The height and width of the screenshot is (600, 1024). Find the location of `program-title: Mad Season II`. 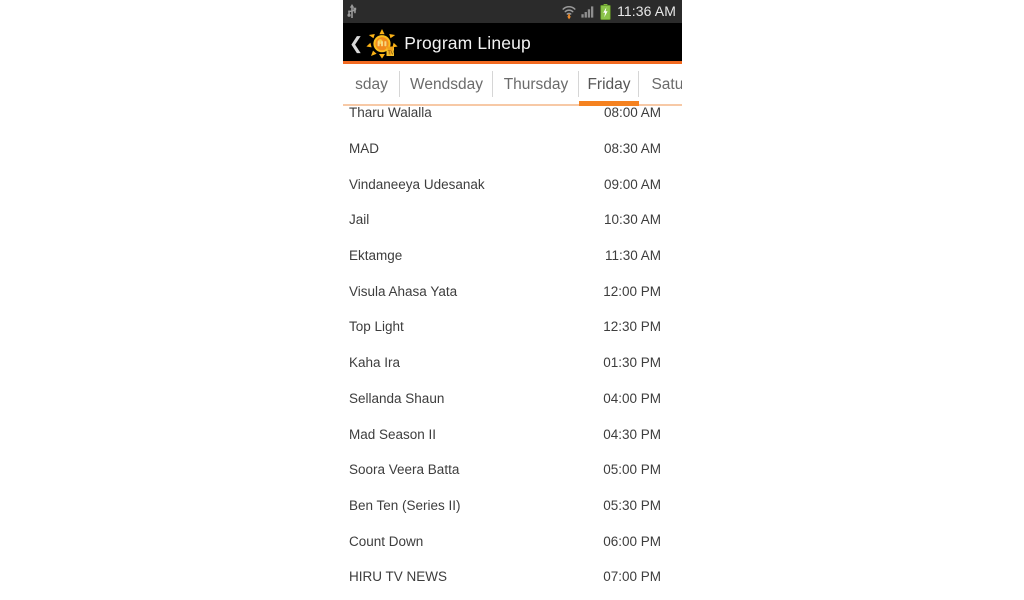

program-title: Mad Season II is located at coordinates (393, 434).